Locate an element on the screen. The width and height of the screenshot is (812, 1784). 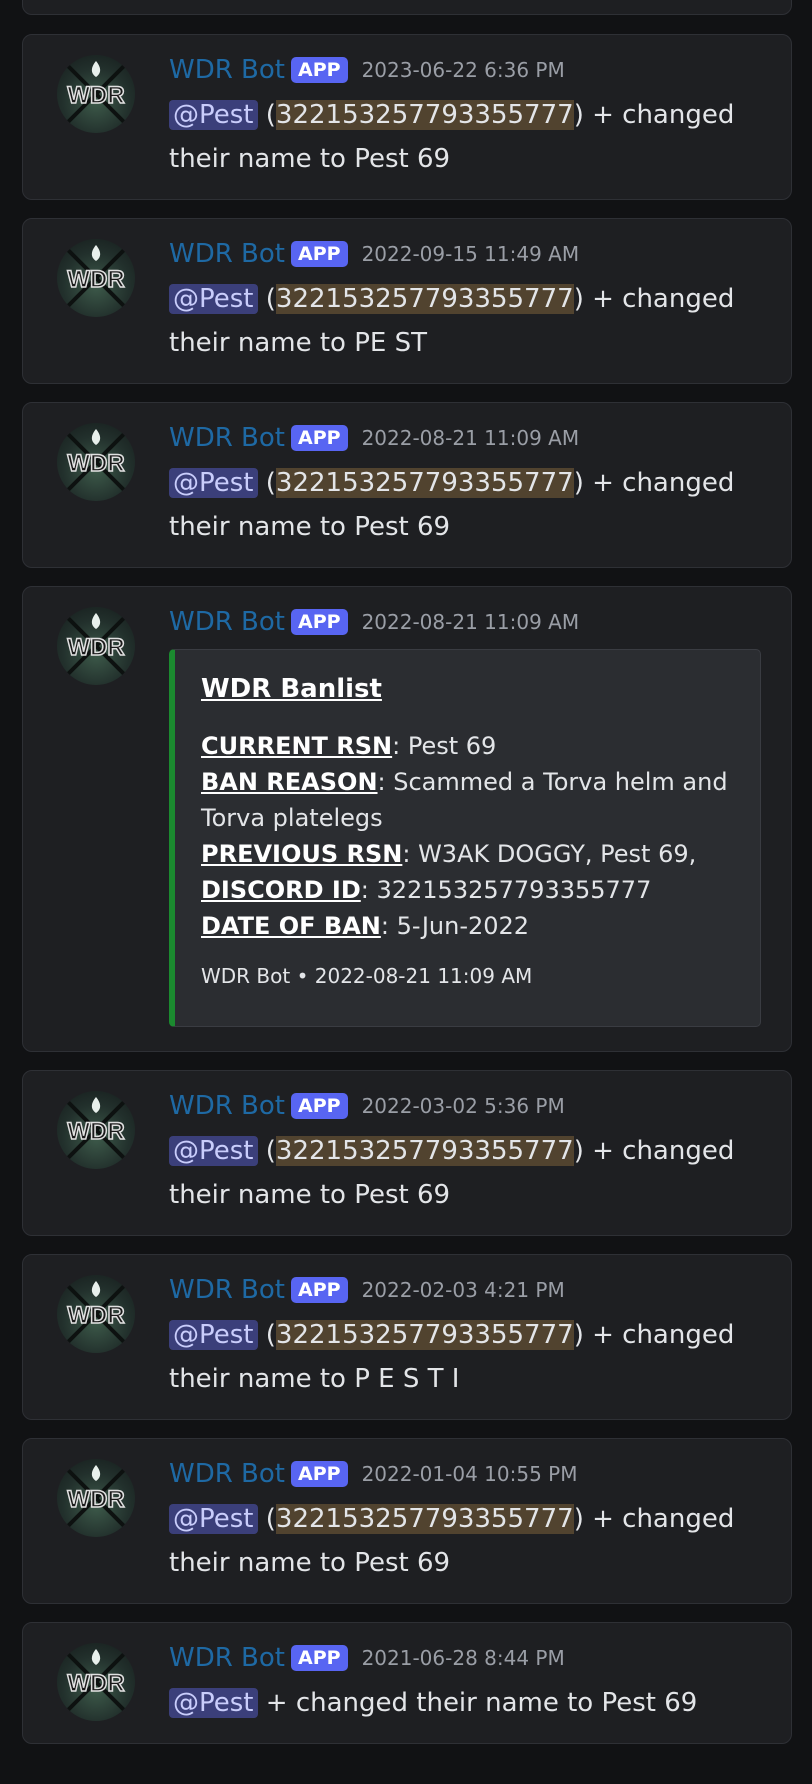
message-timestamp: 2022-01-04 10:55 PM is located at coordinates (470, 1474).